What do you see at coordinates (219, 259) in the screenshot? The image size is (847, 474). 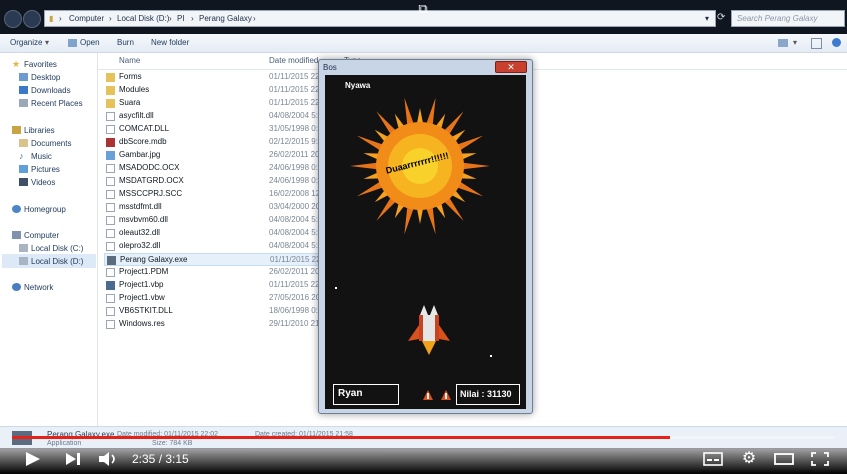 I see `list-item-selected: Perang Galaxy.exe 01/11/2015 22:0` at bounding box center [219, 259].